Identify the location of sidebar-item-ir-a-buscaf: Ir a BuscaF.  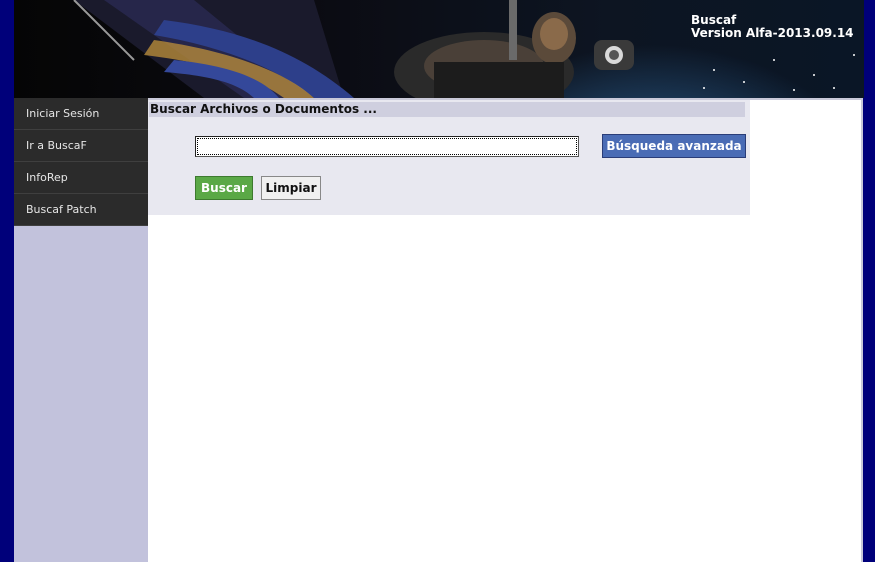
(81, 146).